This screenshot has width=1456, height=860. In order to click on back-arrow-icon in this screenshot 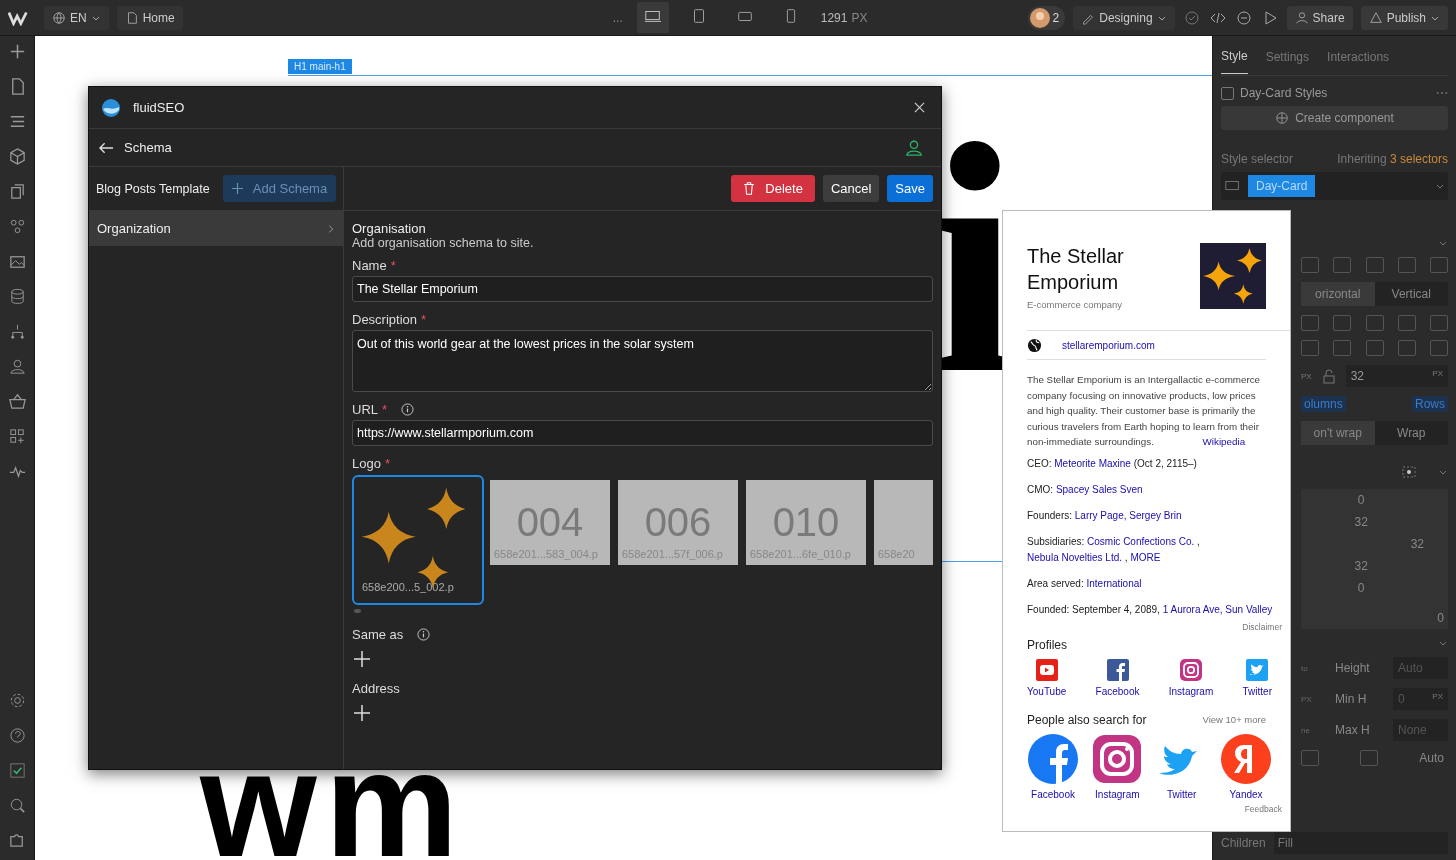, I will do `click(106, 147)`.